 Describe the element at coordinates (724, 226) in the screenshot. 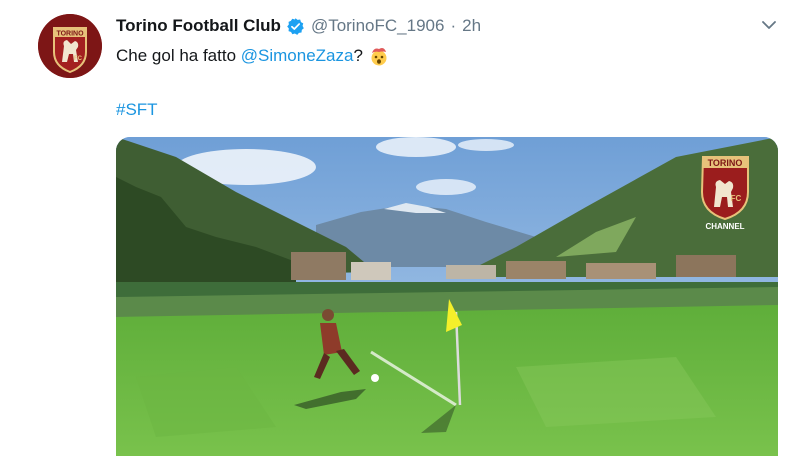

I see `watermark-caption: CHANNEL` at that location.